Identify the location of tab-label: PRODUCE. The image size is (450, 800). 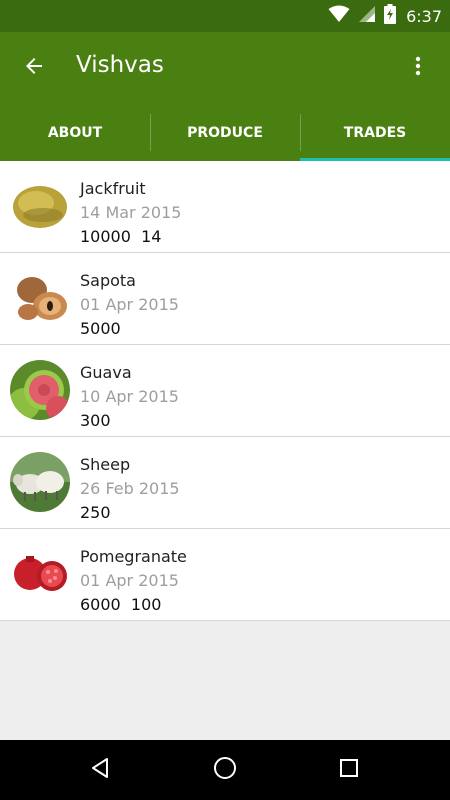
(225, 132).